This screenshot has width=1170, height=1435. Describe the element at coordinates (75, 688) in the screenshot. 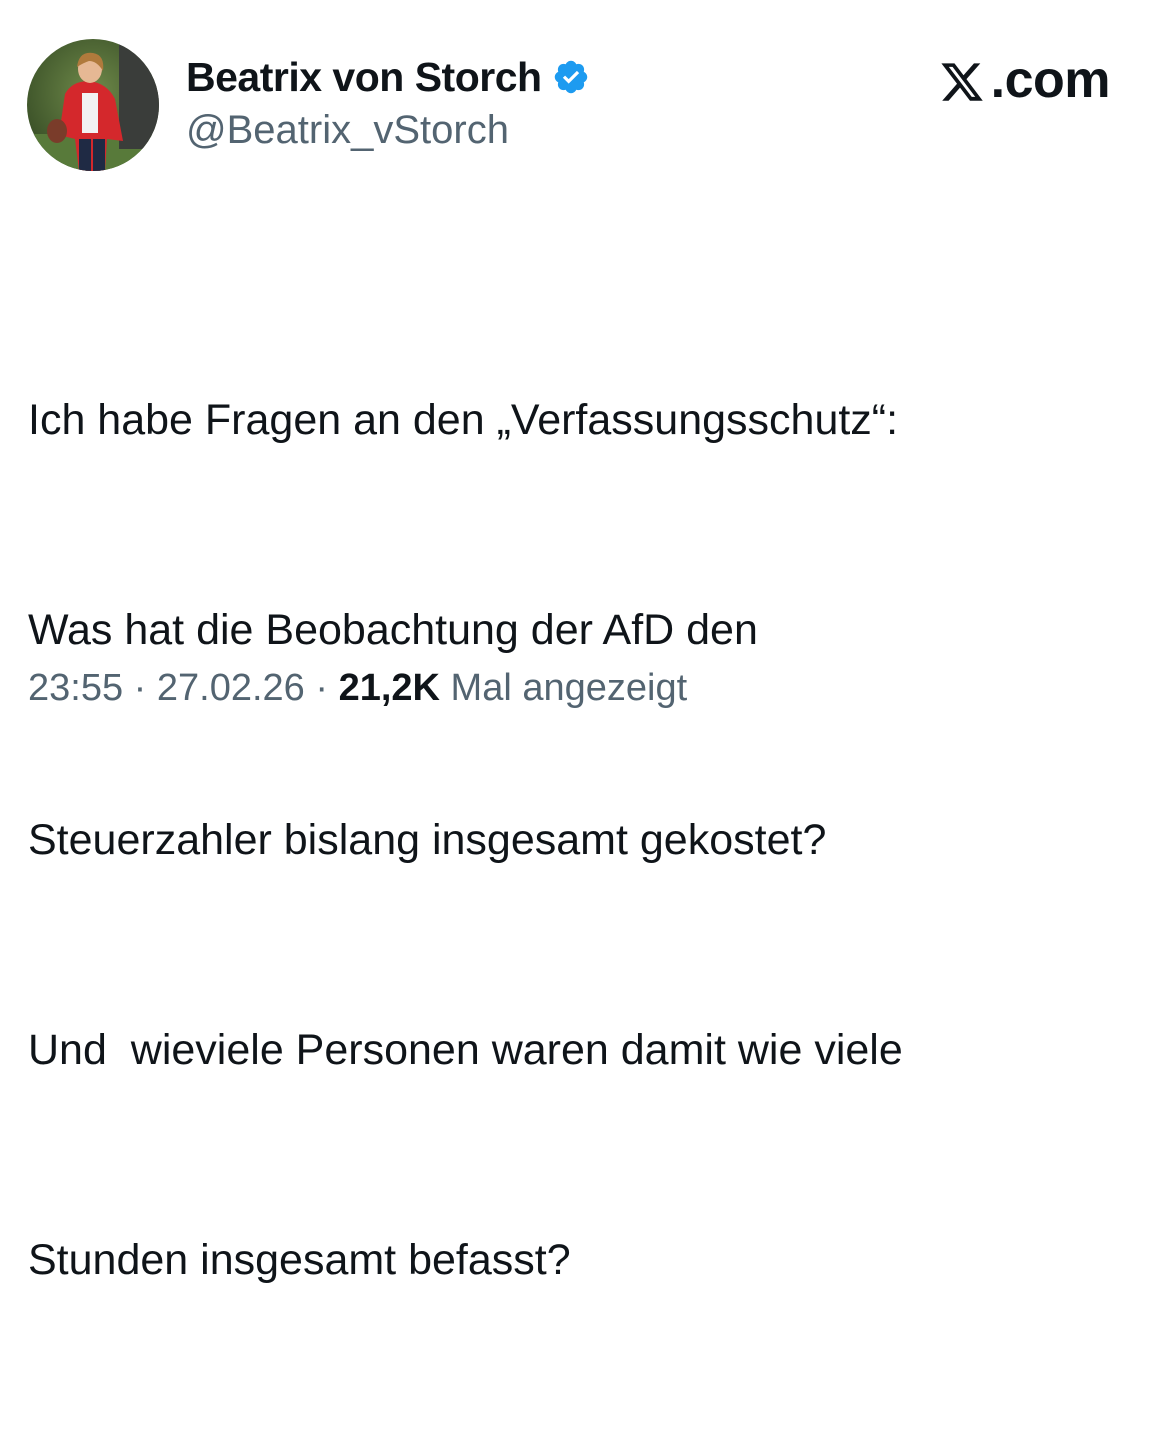

I see `tweet-time: 23:55` at that location.